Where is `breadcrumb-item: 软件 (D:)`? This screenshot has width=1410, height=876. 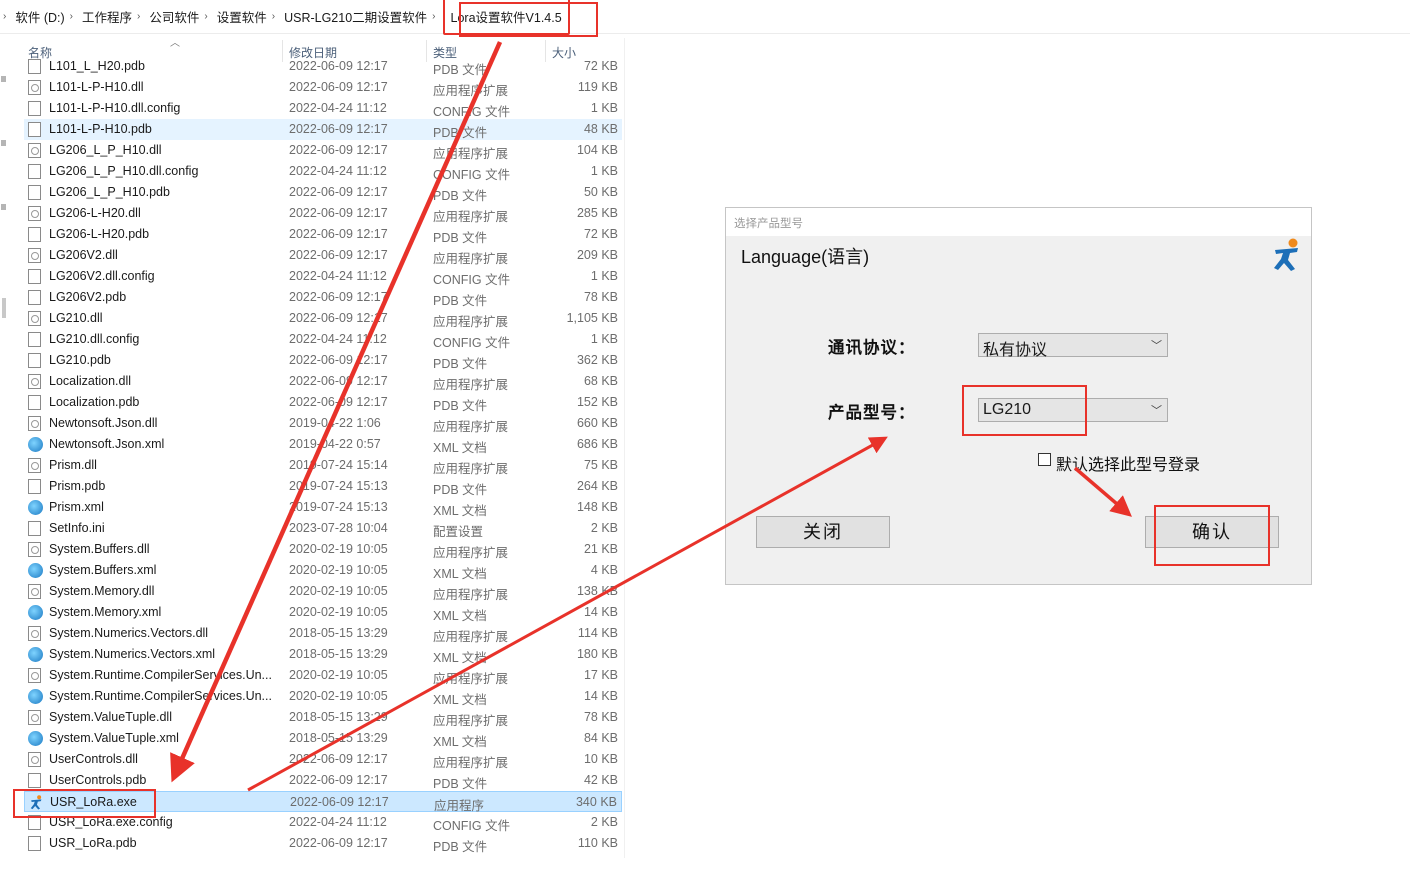
breadcrumb-item: 软件 (D:) is located at coordinates (39, 16).